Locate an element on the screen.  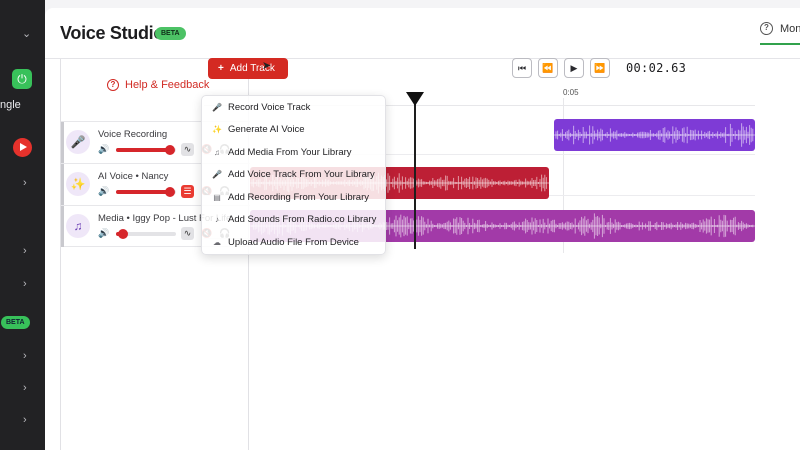
skip-to-start-button: ⏮ is located at coordinates (522, 68).